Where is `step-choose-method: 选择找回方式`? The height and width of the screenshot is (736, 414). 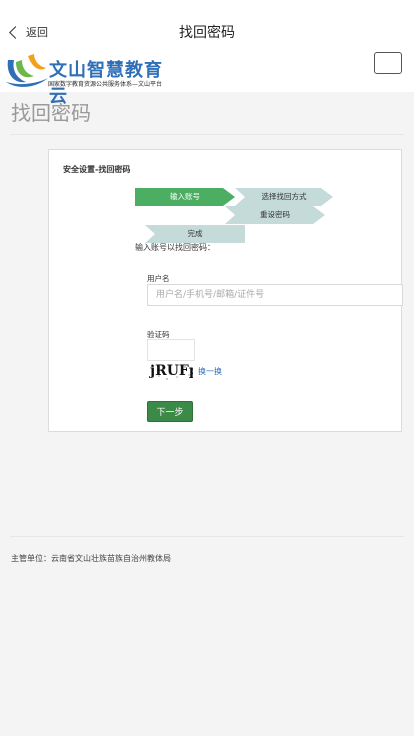
step-choose-method: 选择找回方式 is located at coordinates (284, 197).